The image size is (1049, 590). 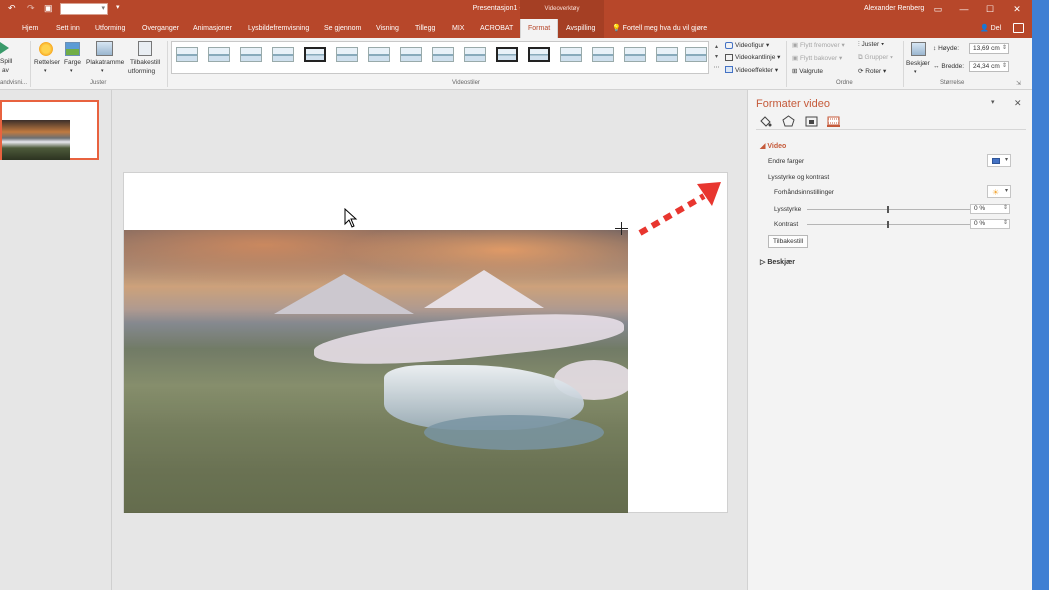 I want to click on gallery-more-icon: ⋯, so click(x=716, y=68).